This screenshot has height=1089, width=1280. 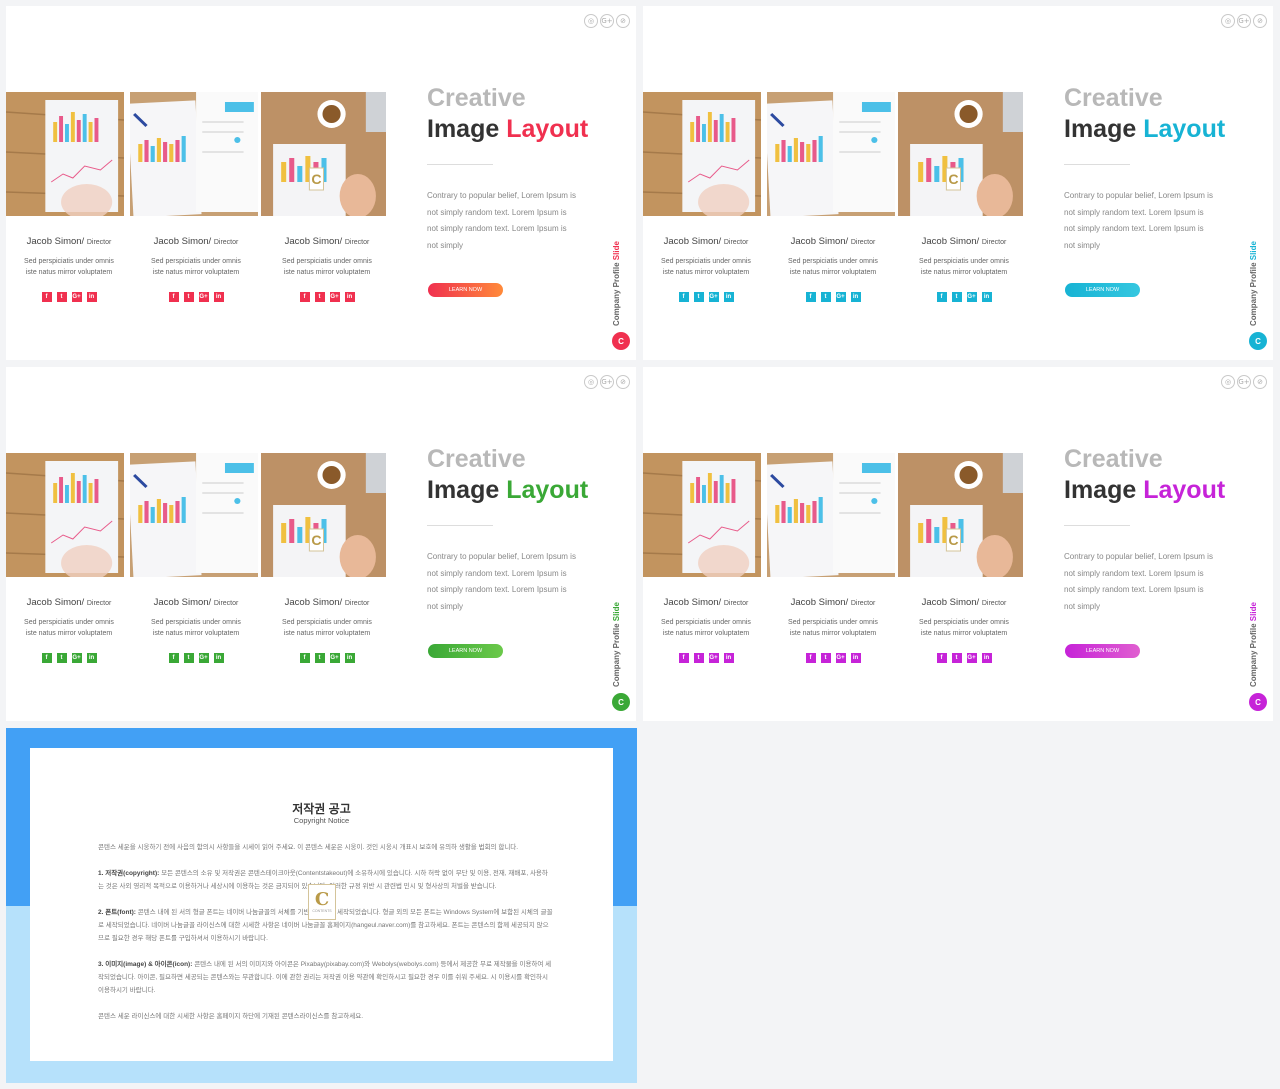 I want to click on heading-accent-word: Layout, so click(x=1184, y=129).